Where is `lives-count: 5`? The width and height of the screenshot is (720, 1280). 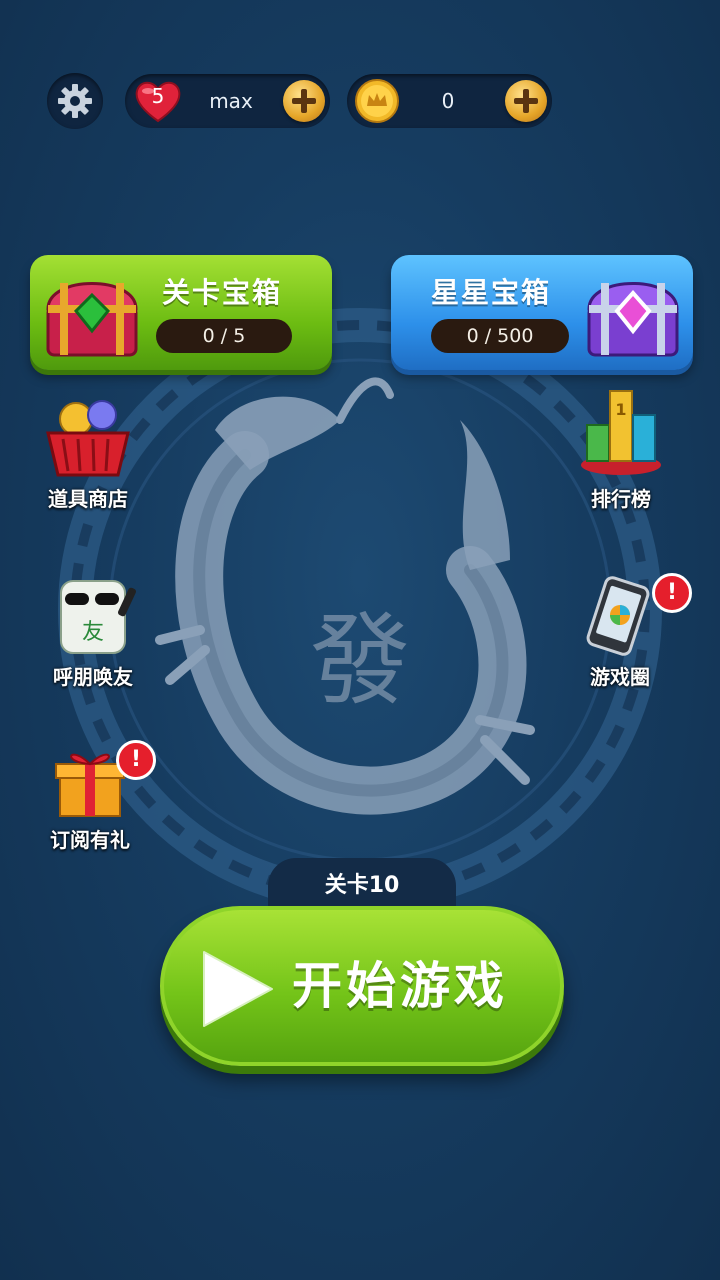
lives-count: 5 is located at coordinates (158, 96).